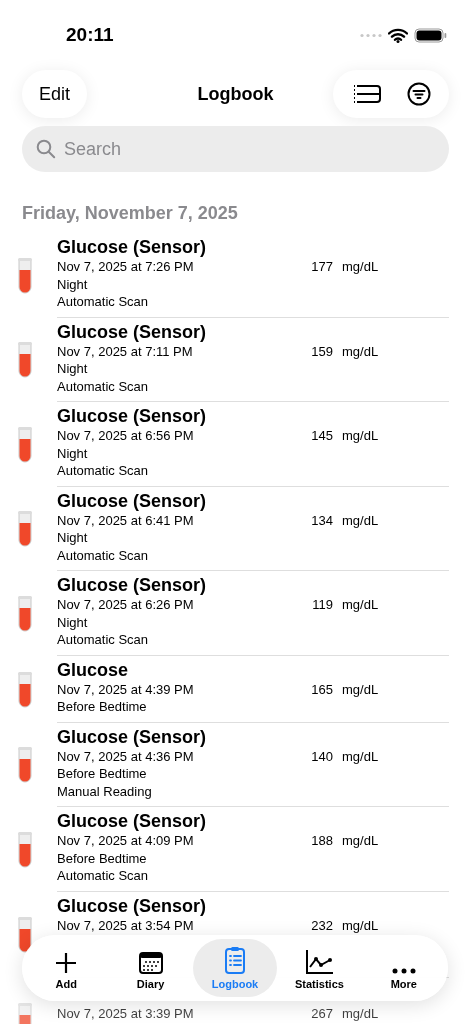 The image size is (471, 1024). I want to click on calendar-icon, so click(150, 963).